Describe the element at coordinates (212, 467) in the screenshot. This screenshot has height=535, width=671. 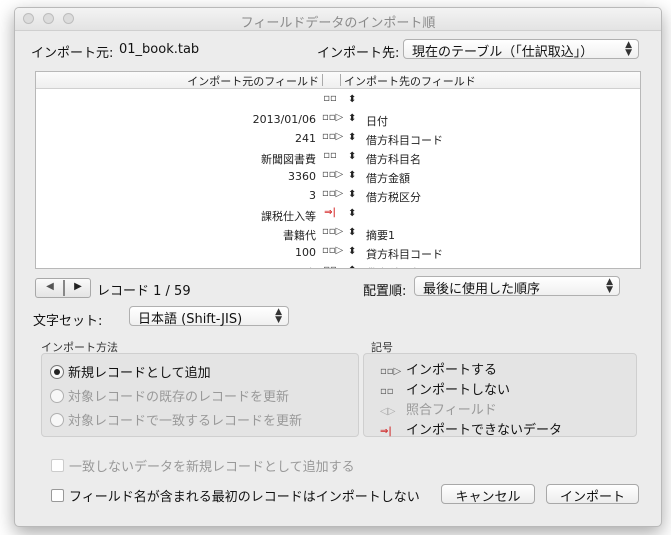
I see `checkbox-label: 一致しないデータを新規レコードとして追加する` at that location.